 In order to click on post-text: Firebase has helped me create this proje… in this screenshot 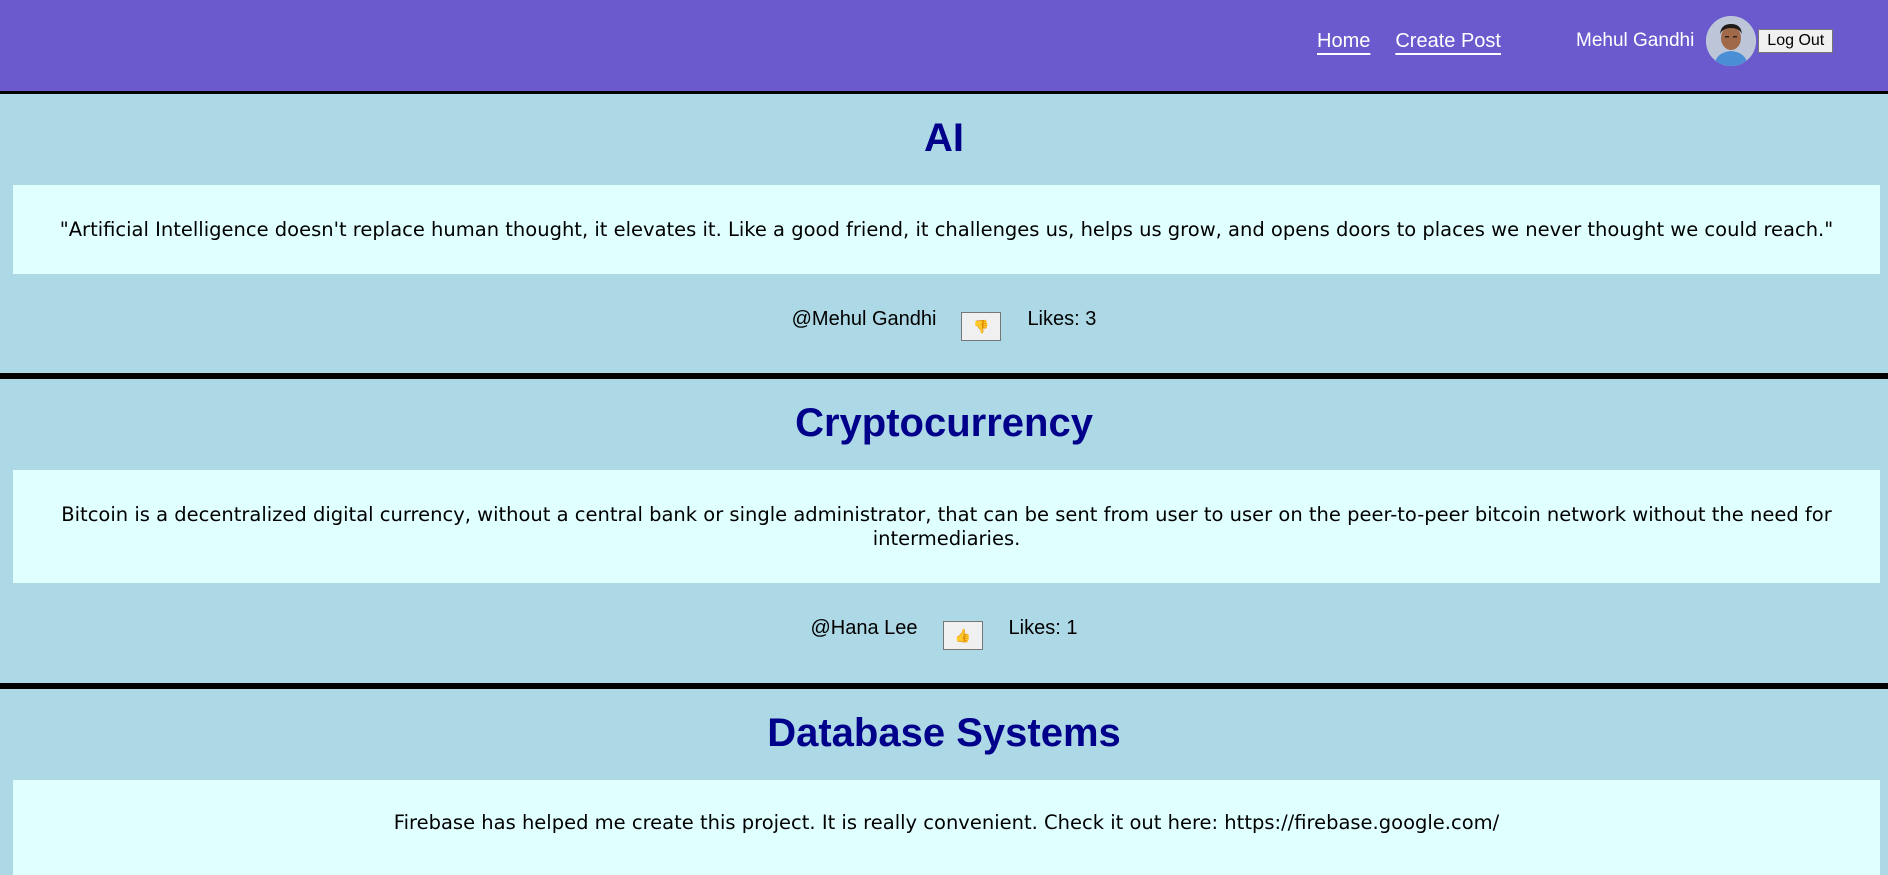, I will do `click(946, 822)`.